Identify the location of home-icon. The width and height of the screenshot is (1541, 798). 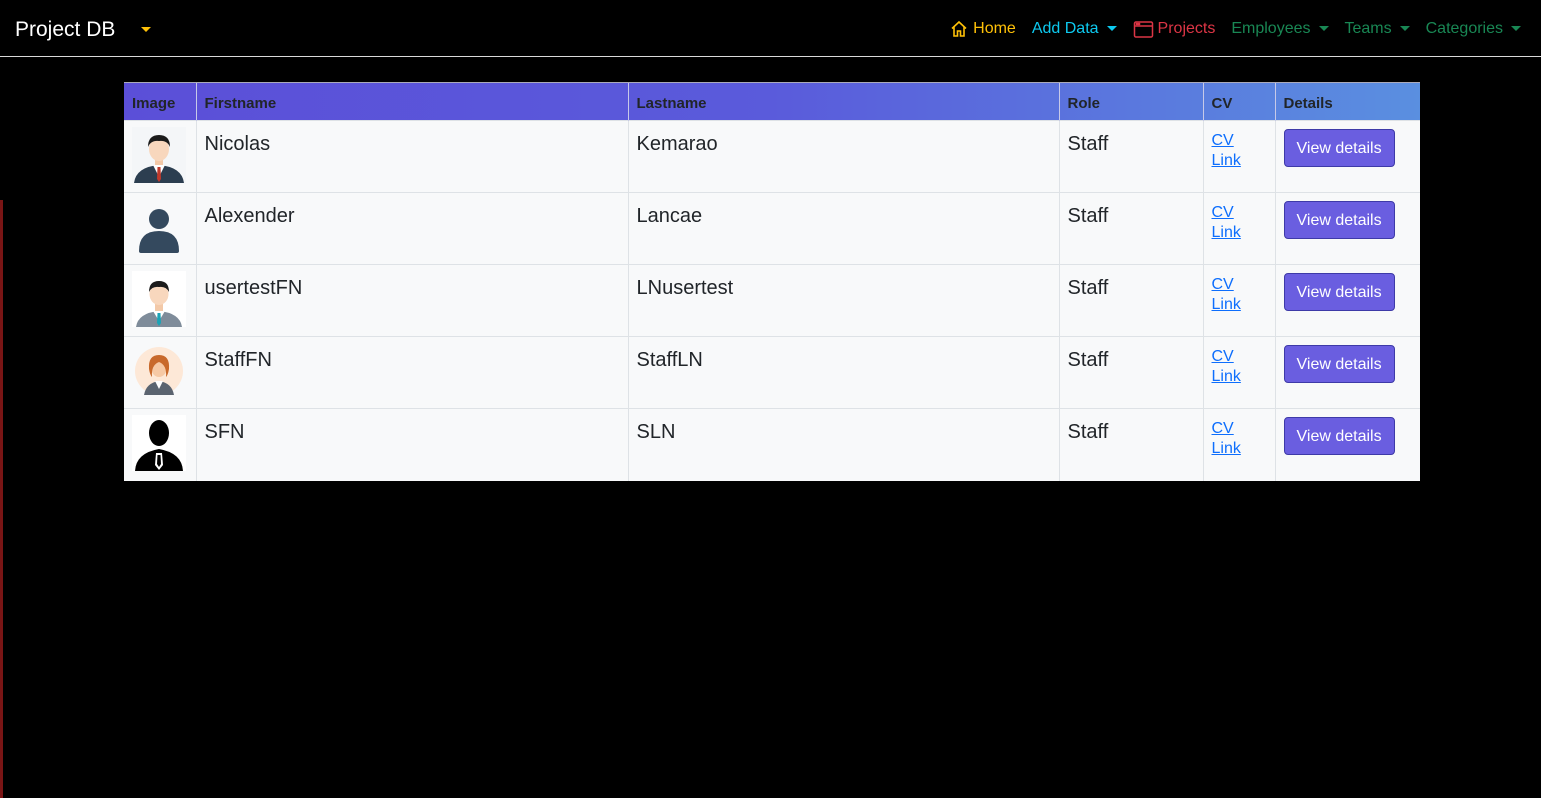
(959, 29).